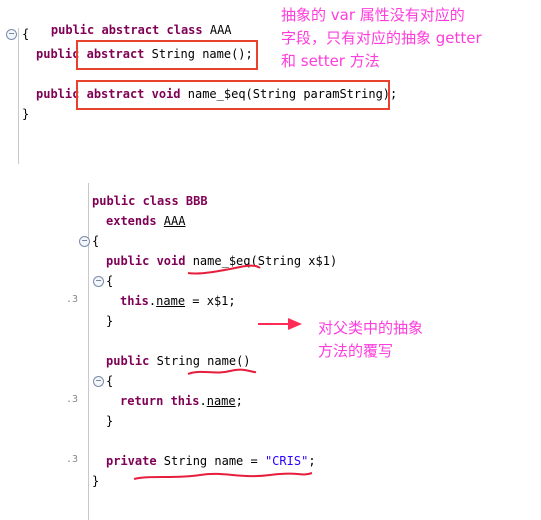 Image resolution: width=541 pixels, height=520 pixels. I want to click on underline-getter, so click(222, 371).